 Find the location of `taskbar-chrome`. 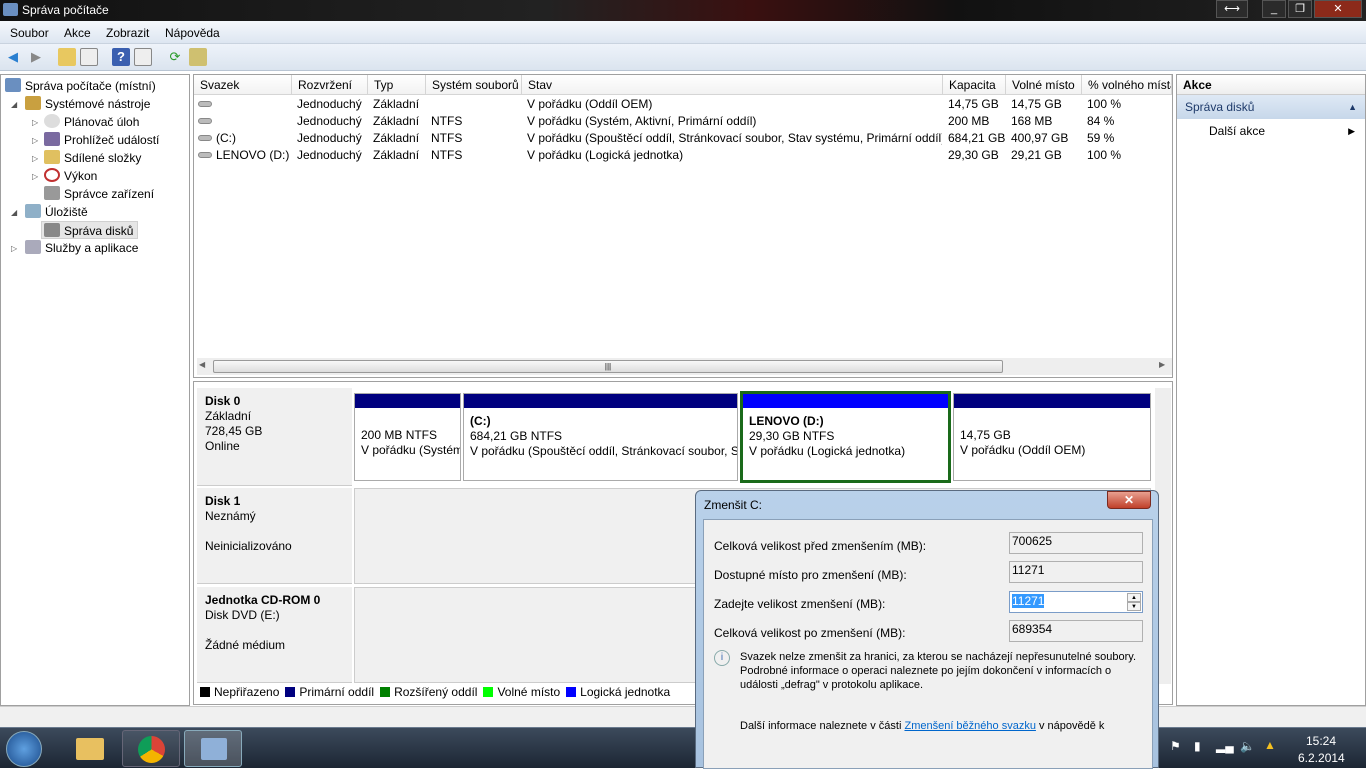

taskbar-chrome is located at coordinates (151, 748).